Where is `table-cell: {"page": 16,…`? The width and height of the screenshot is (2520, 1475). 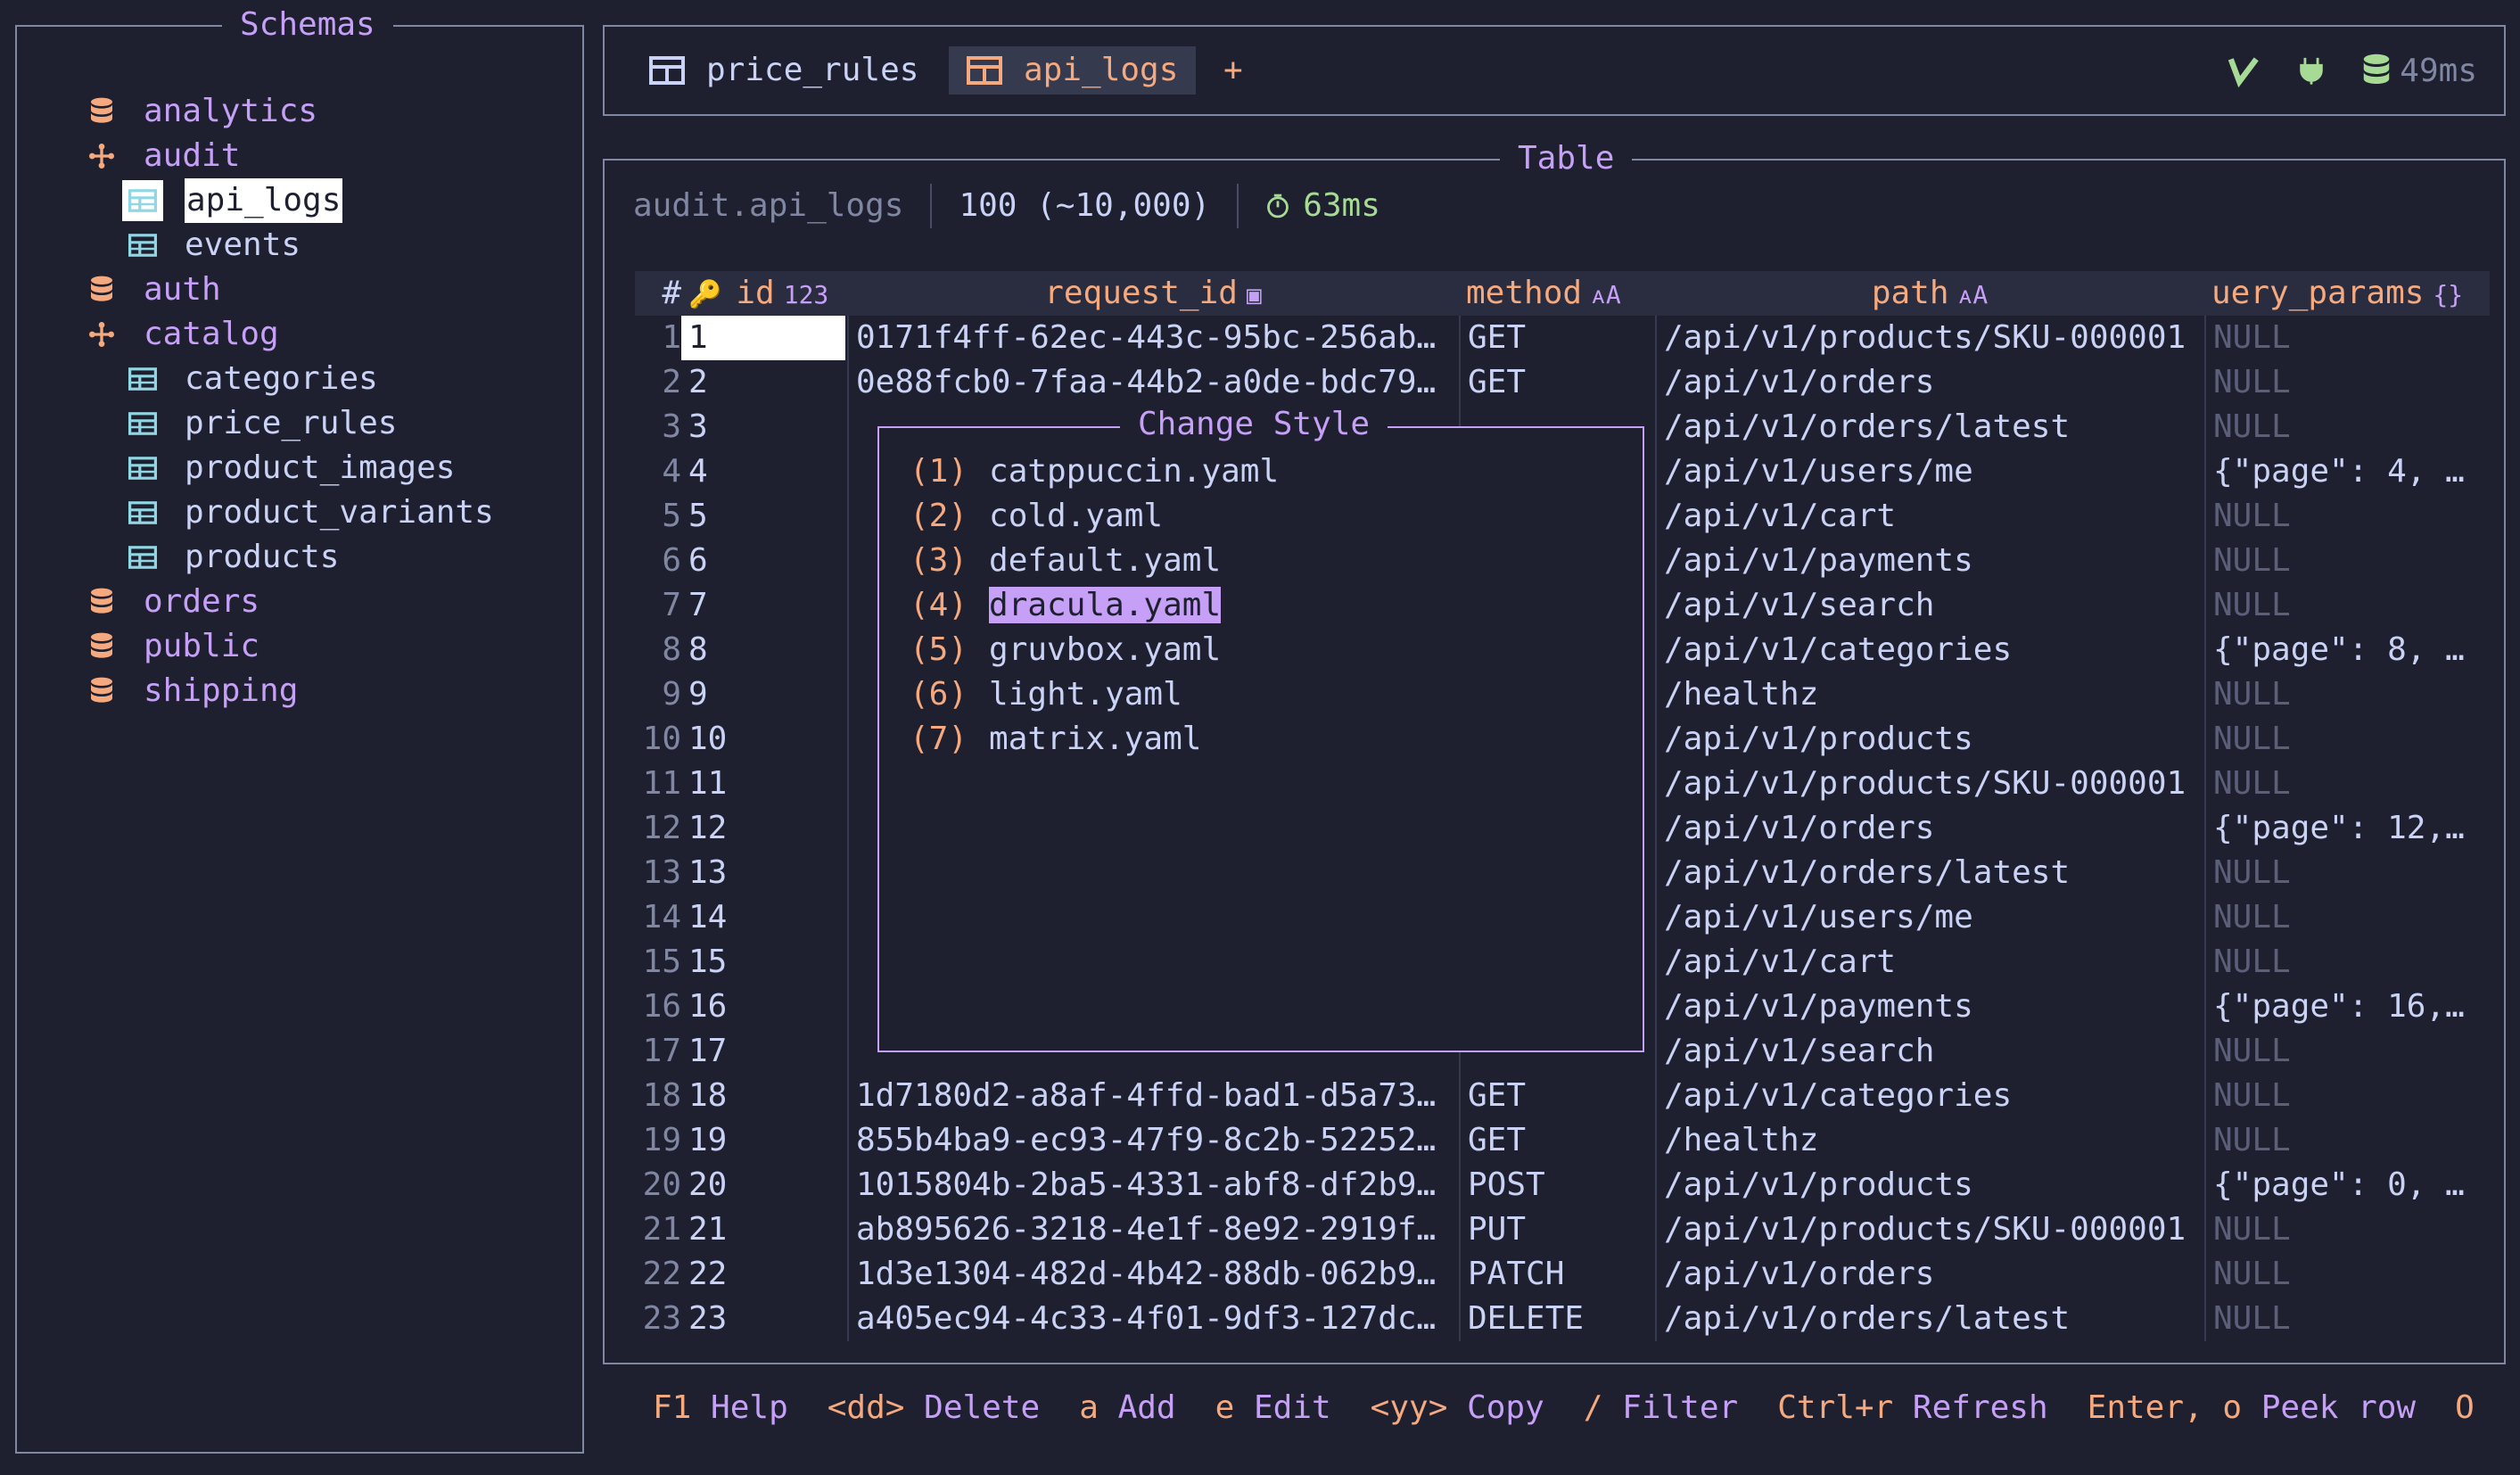 table-cell: {"page": 16,… is located at coordinates (2347, 1007).